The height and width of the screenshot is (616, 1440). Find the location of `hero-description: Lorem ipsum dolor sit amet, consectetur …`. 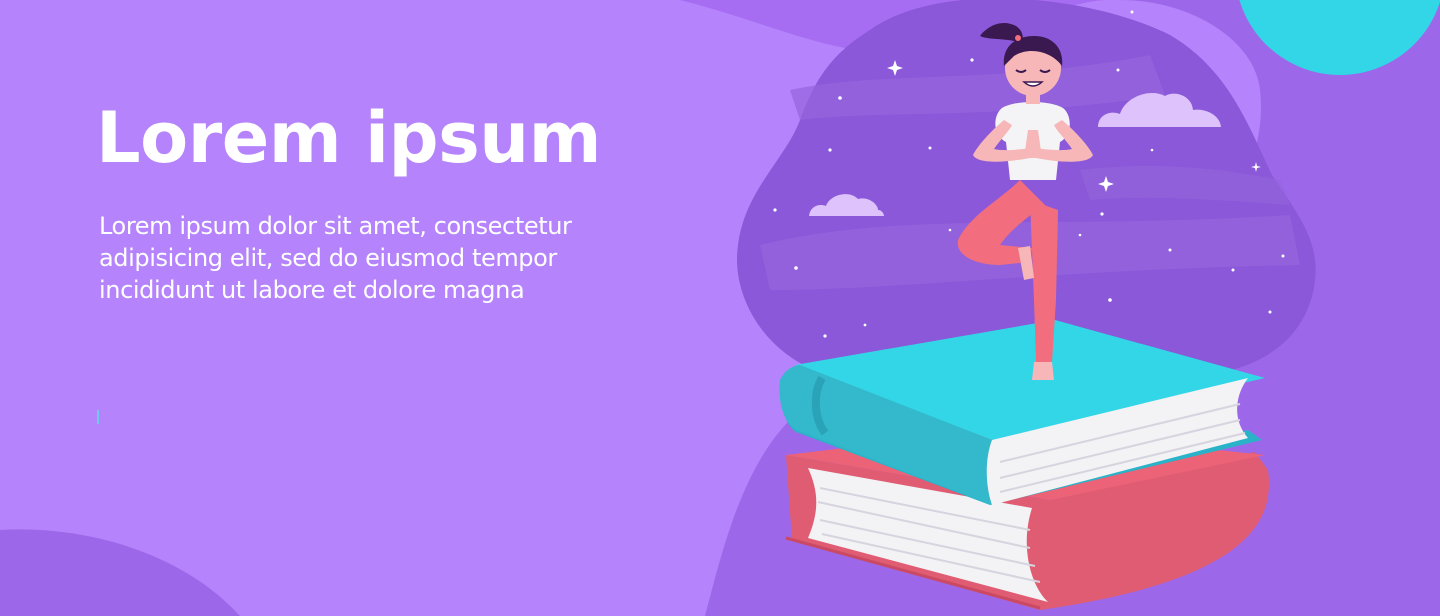

hero-description: Lorem ipsum dolor sit amet, consectetur … is located at coordinates (369, 258).